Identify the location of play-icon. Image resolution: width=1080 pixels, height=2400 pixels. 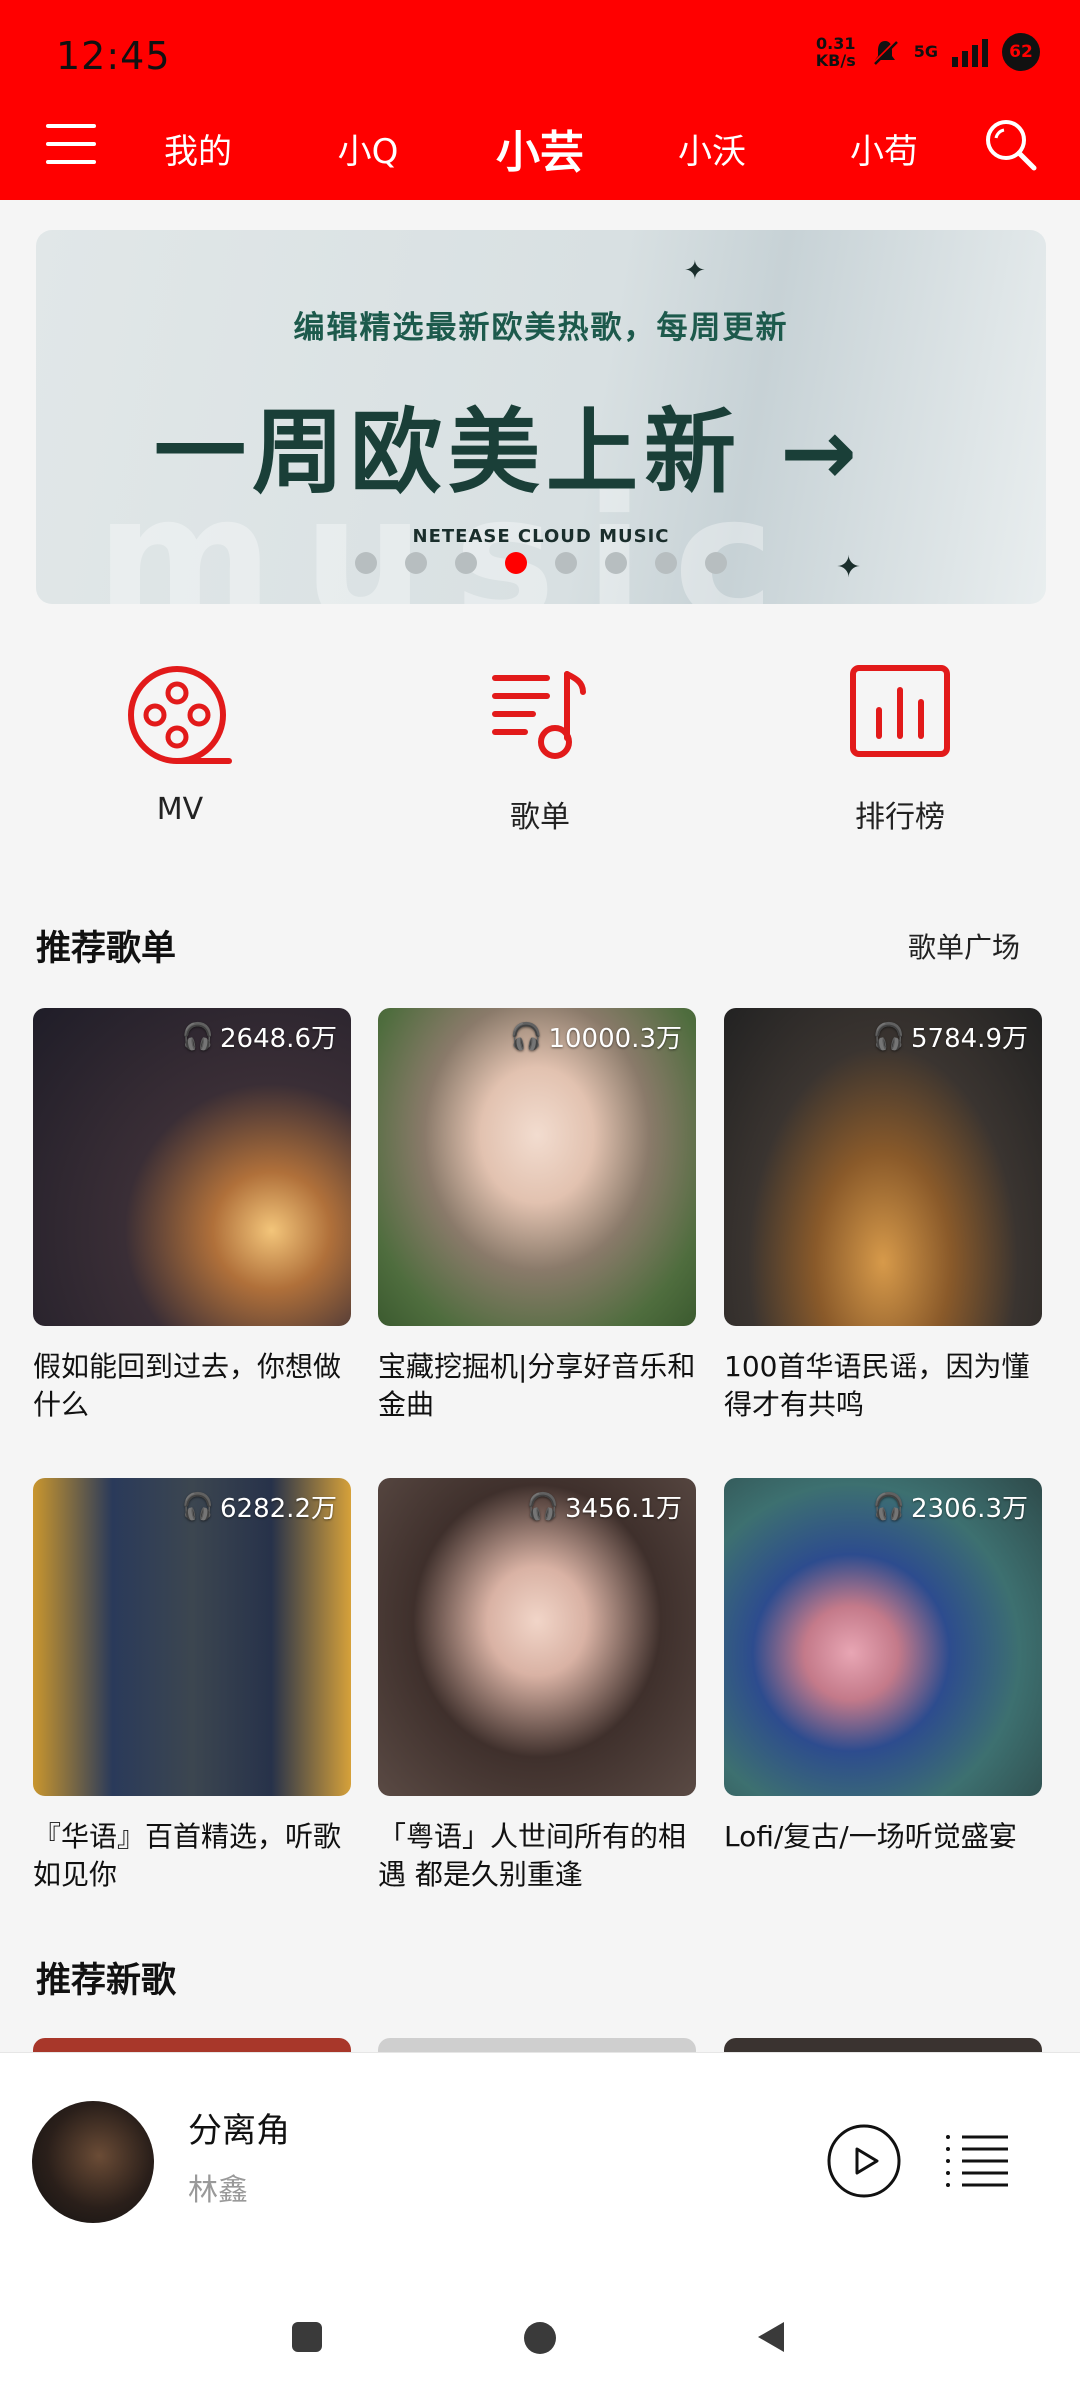
(864, 2161).